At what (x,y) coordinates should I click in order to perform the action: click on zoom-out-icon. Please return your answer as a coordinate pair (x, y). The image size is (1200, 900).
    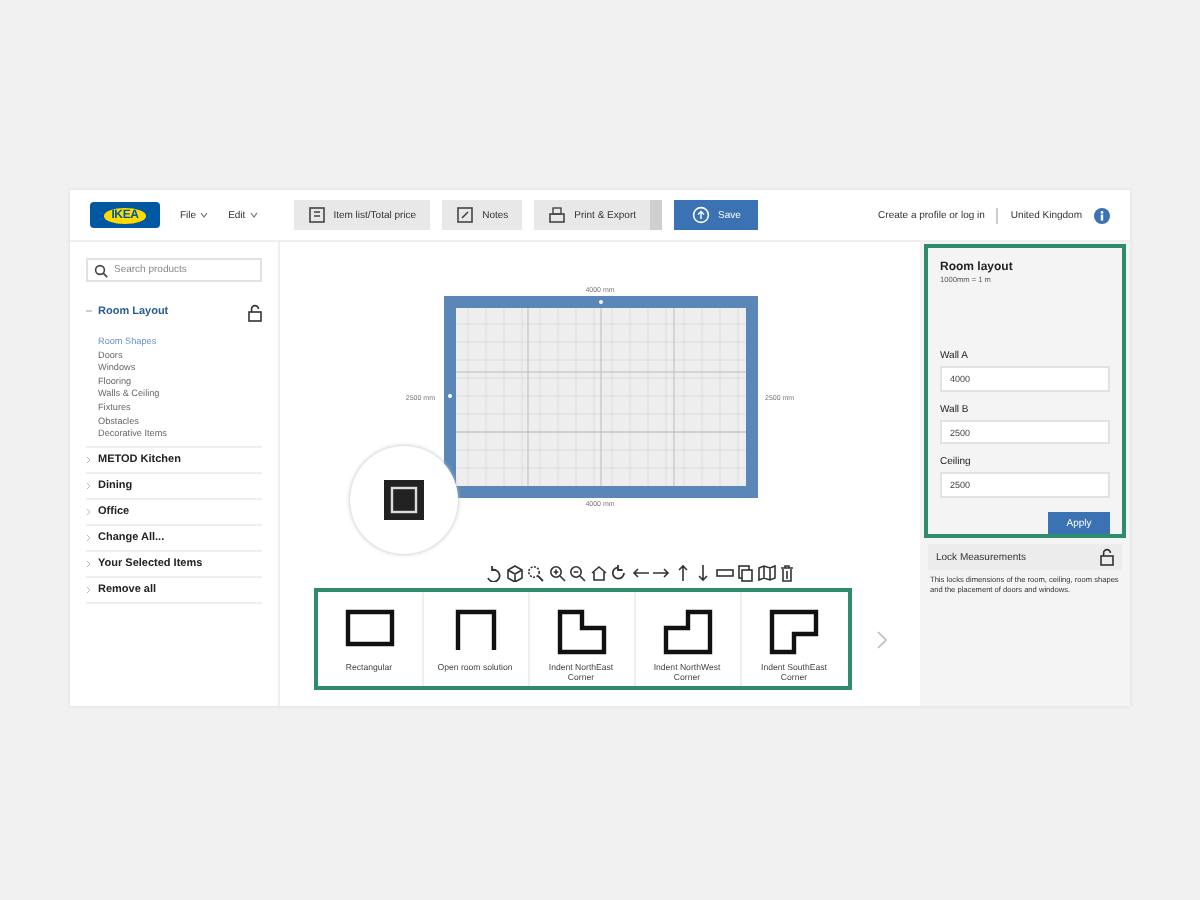
    Looking at the image, I should click on (577, 572).